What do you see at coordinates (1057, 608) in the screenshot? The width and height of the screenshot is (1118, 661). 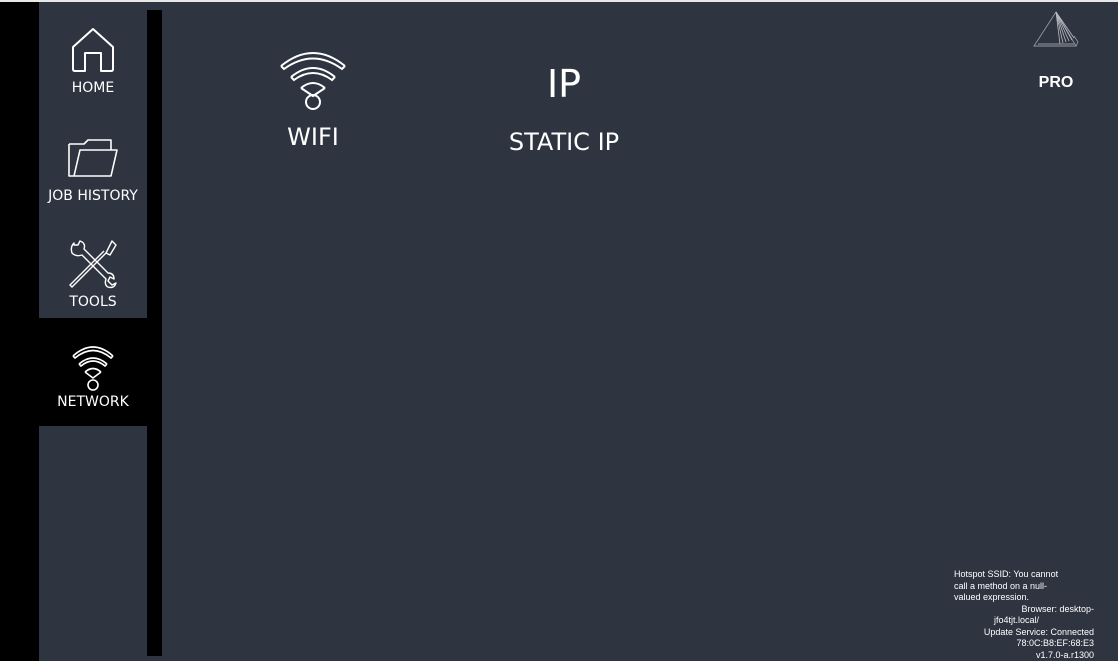 I see `browser-line-1: Browser: desktop-` at bounding box center [1057, 608].